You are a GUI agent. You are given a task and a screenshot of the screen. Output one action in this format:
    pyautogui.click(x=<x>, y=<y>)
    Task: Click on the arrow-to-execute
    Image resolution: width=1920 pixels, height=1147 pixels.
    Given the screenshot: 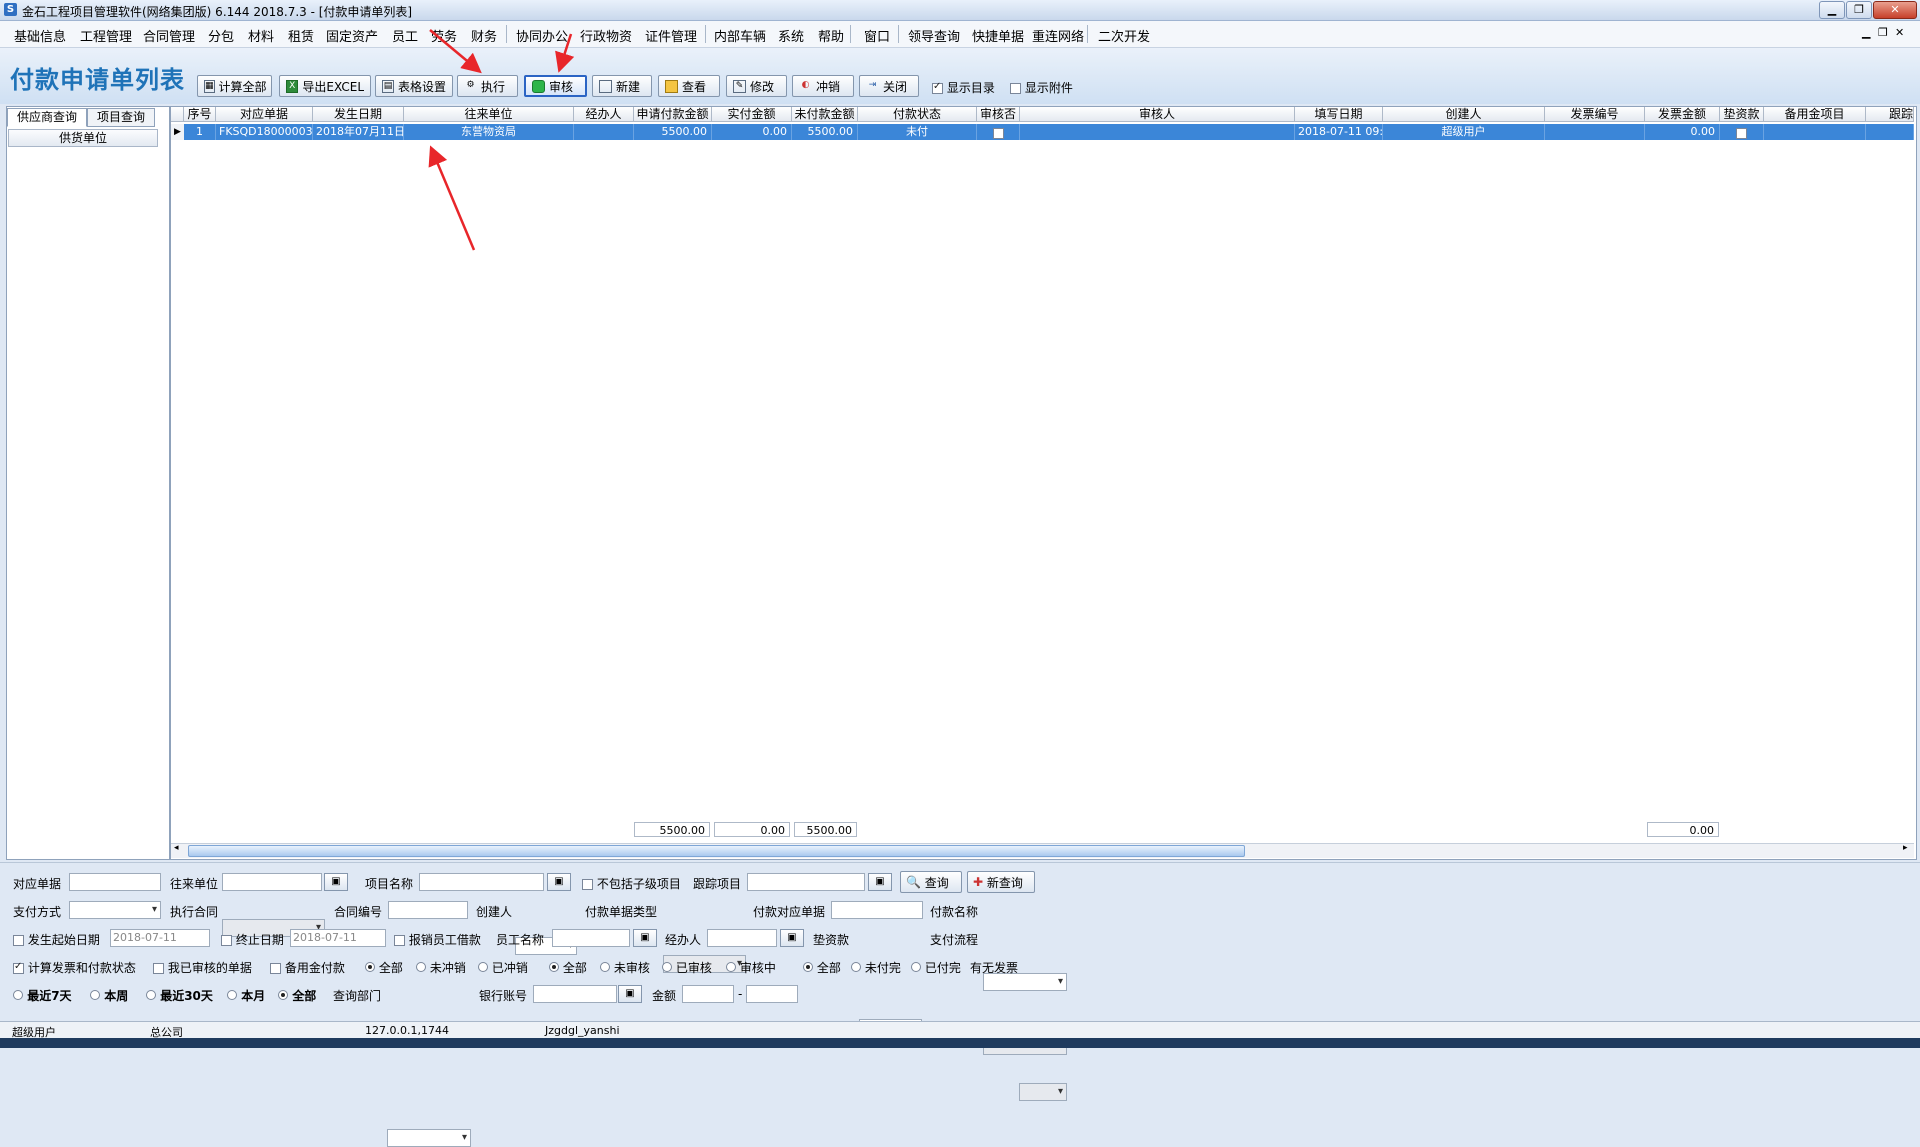 What is the action you would take?
    pyautogui.click(x=455, y=51)
    